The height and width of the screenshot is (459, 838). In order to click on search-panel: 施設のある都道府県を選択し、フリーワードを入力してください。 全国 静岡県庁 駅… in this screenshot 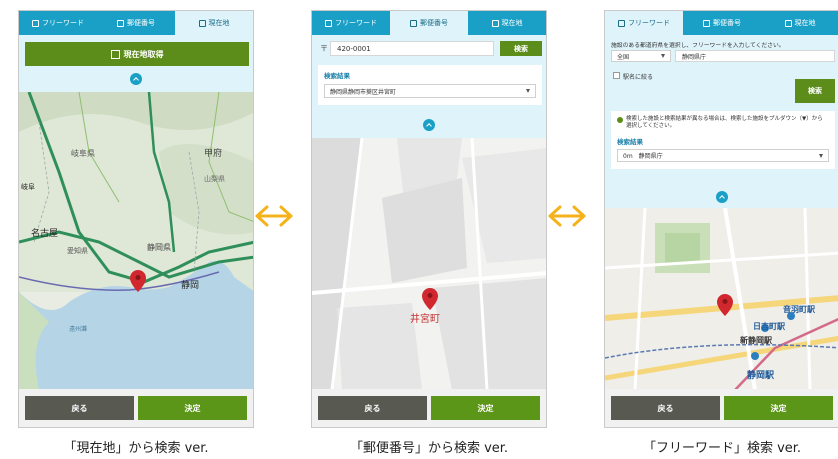, I will do `click(721, 121)`.